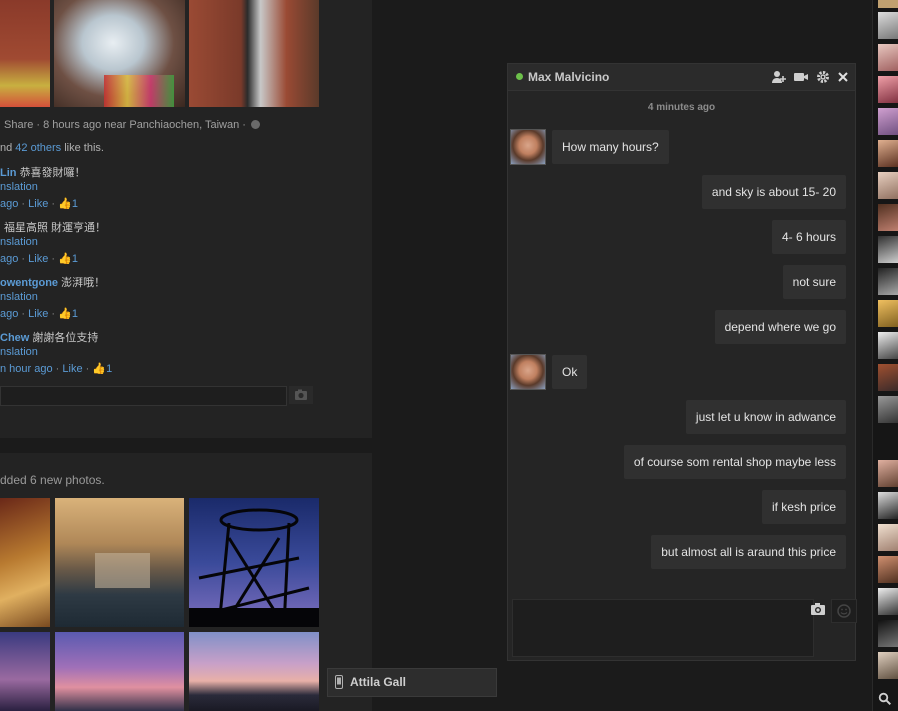  Describe the element at coordinates (779, 77) in the screenshot. I see `add-friends-icon` at that location.